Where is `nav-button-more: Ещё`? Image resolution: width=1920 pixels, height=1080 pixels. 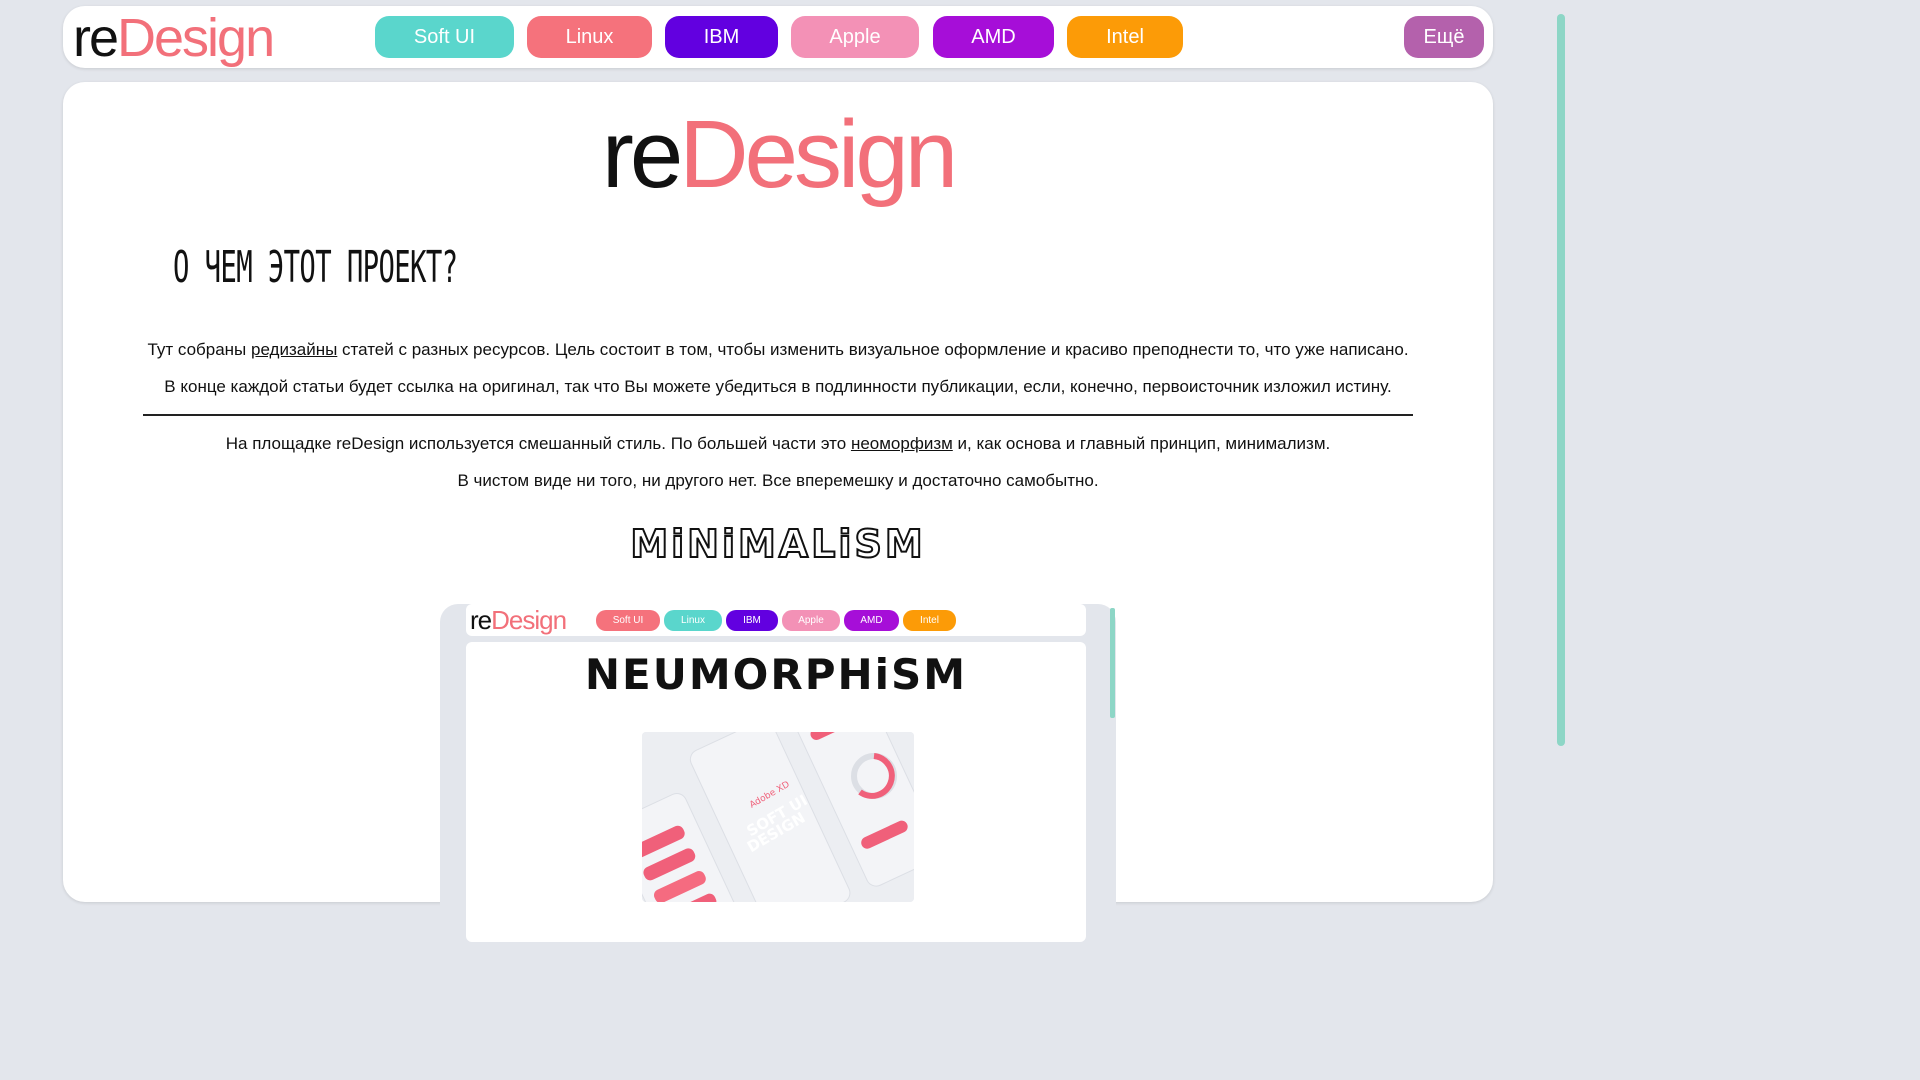 nav-button-more: Ещё is located at coordinates (1444, 37).